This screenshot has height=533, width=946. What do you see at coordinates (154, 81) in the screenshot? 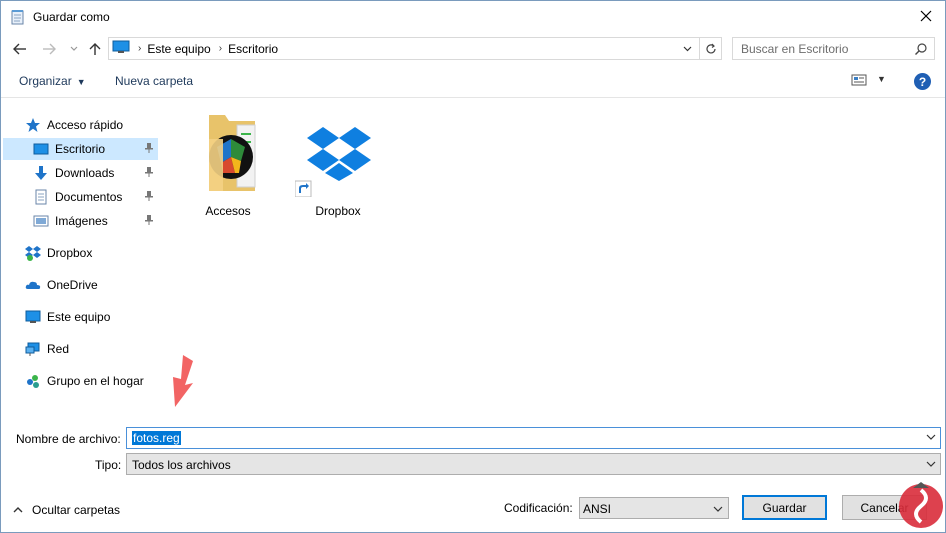
I see `new-folder-button: Nueva carpeta` at bounding box center [154, 81].